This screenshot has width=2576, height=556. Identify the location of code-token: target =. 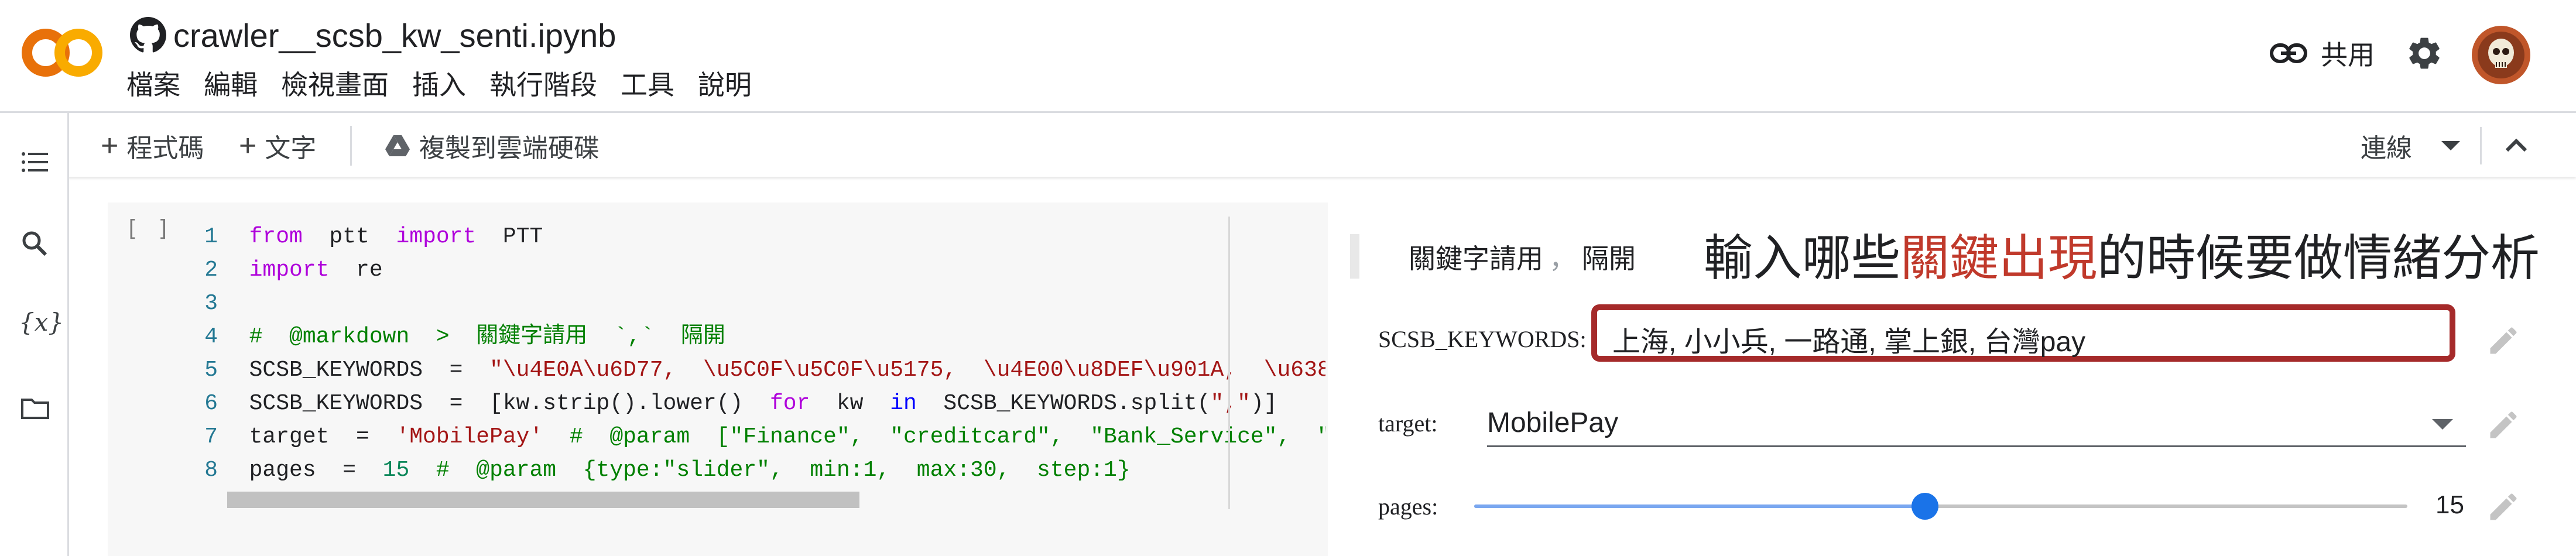
(322, 436).